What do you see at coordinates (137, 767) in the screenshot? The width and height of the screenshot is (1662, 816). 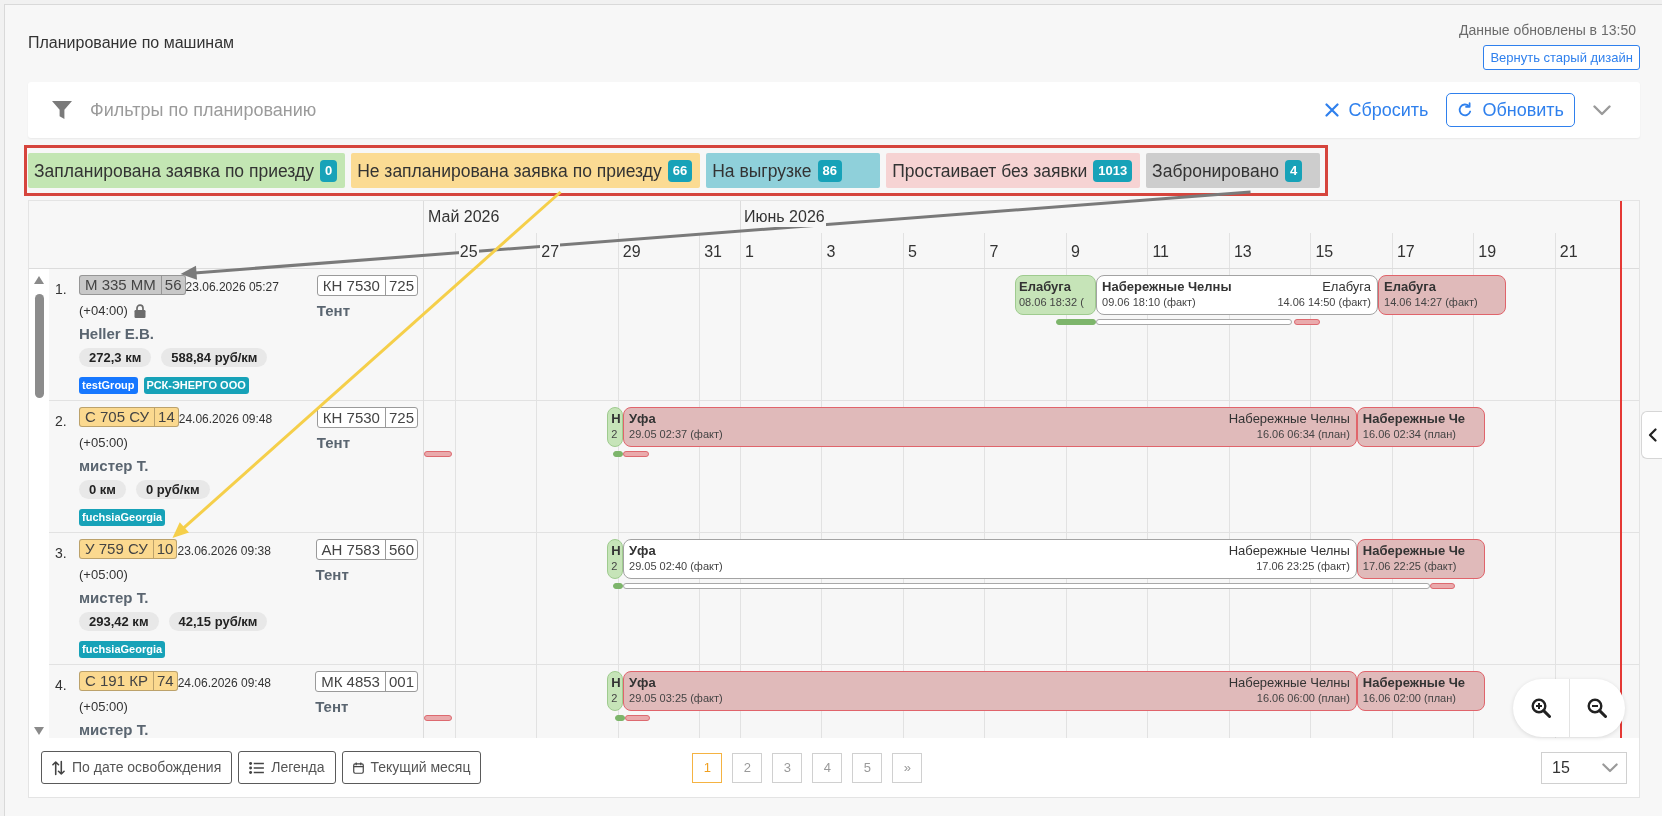 I see `toolbar-button: По дате освобождения` at bounding box center [137, 767].